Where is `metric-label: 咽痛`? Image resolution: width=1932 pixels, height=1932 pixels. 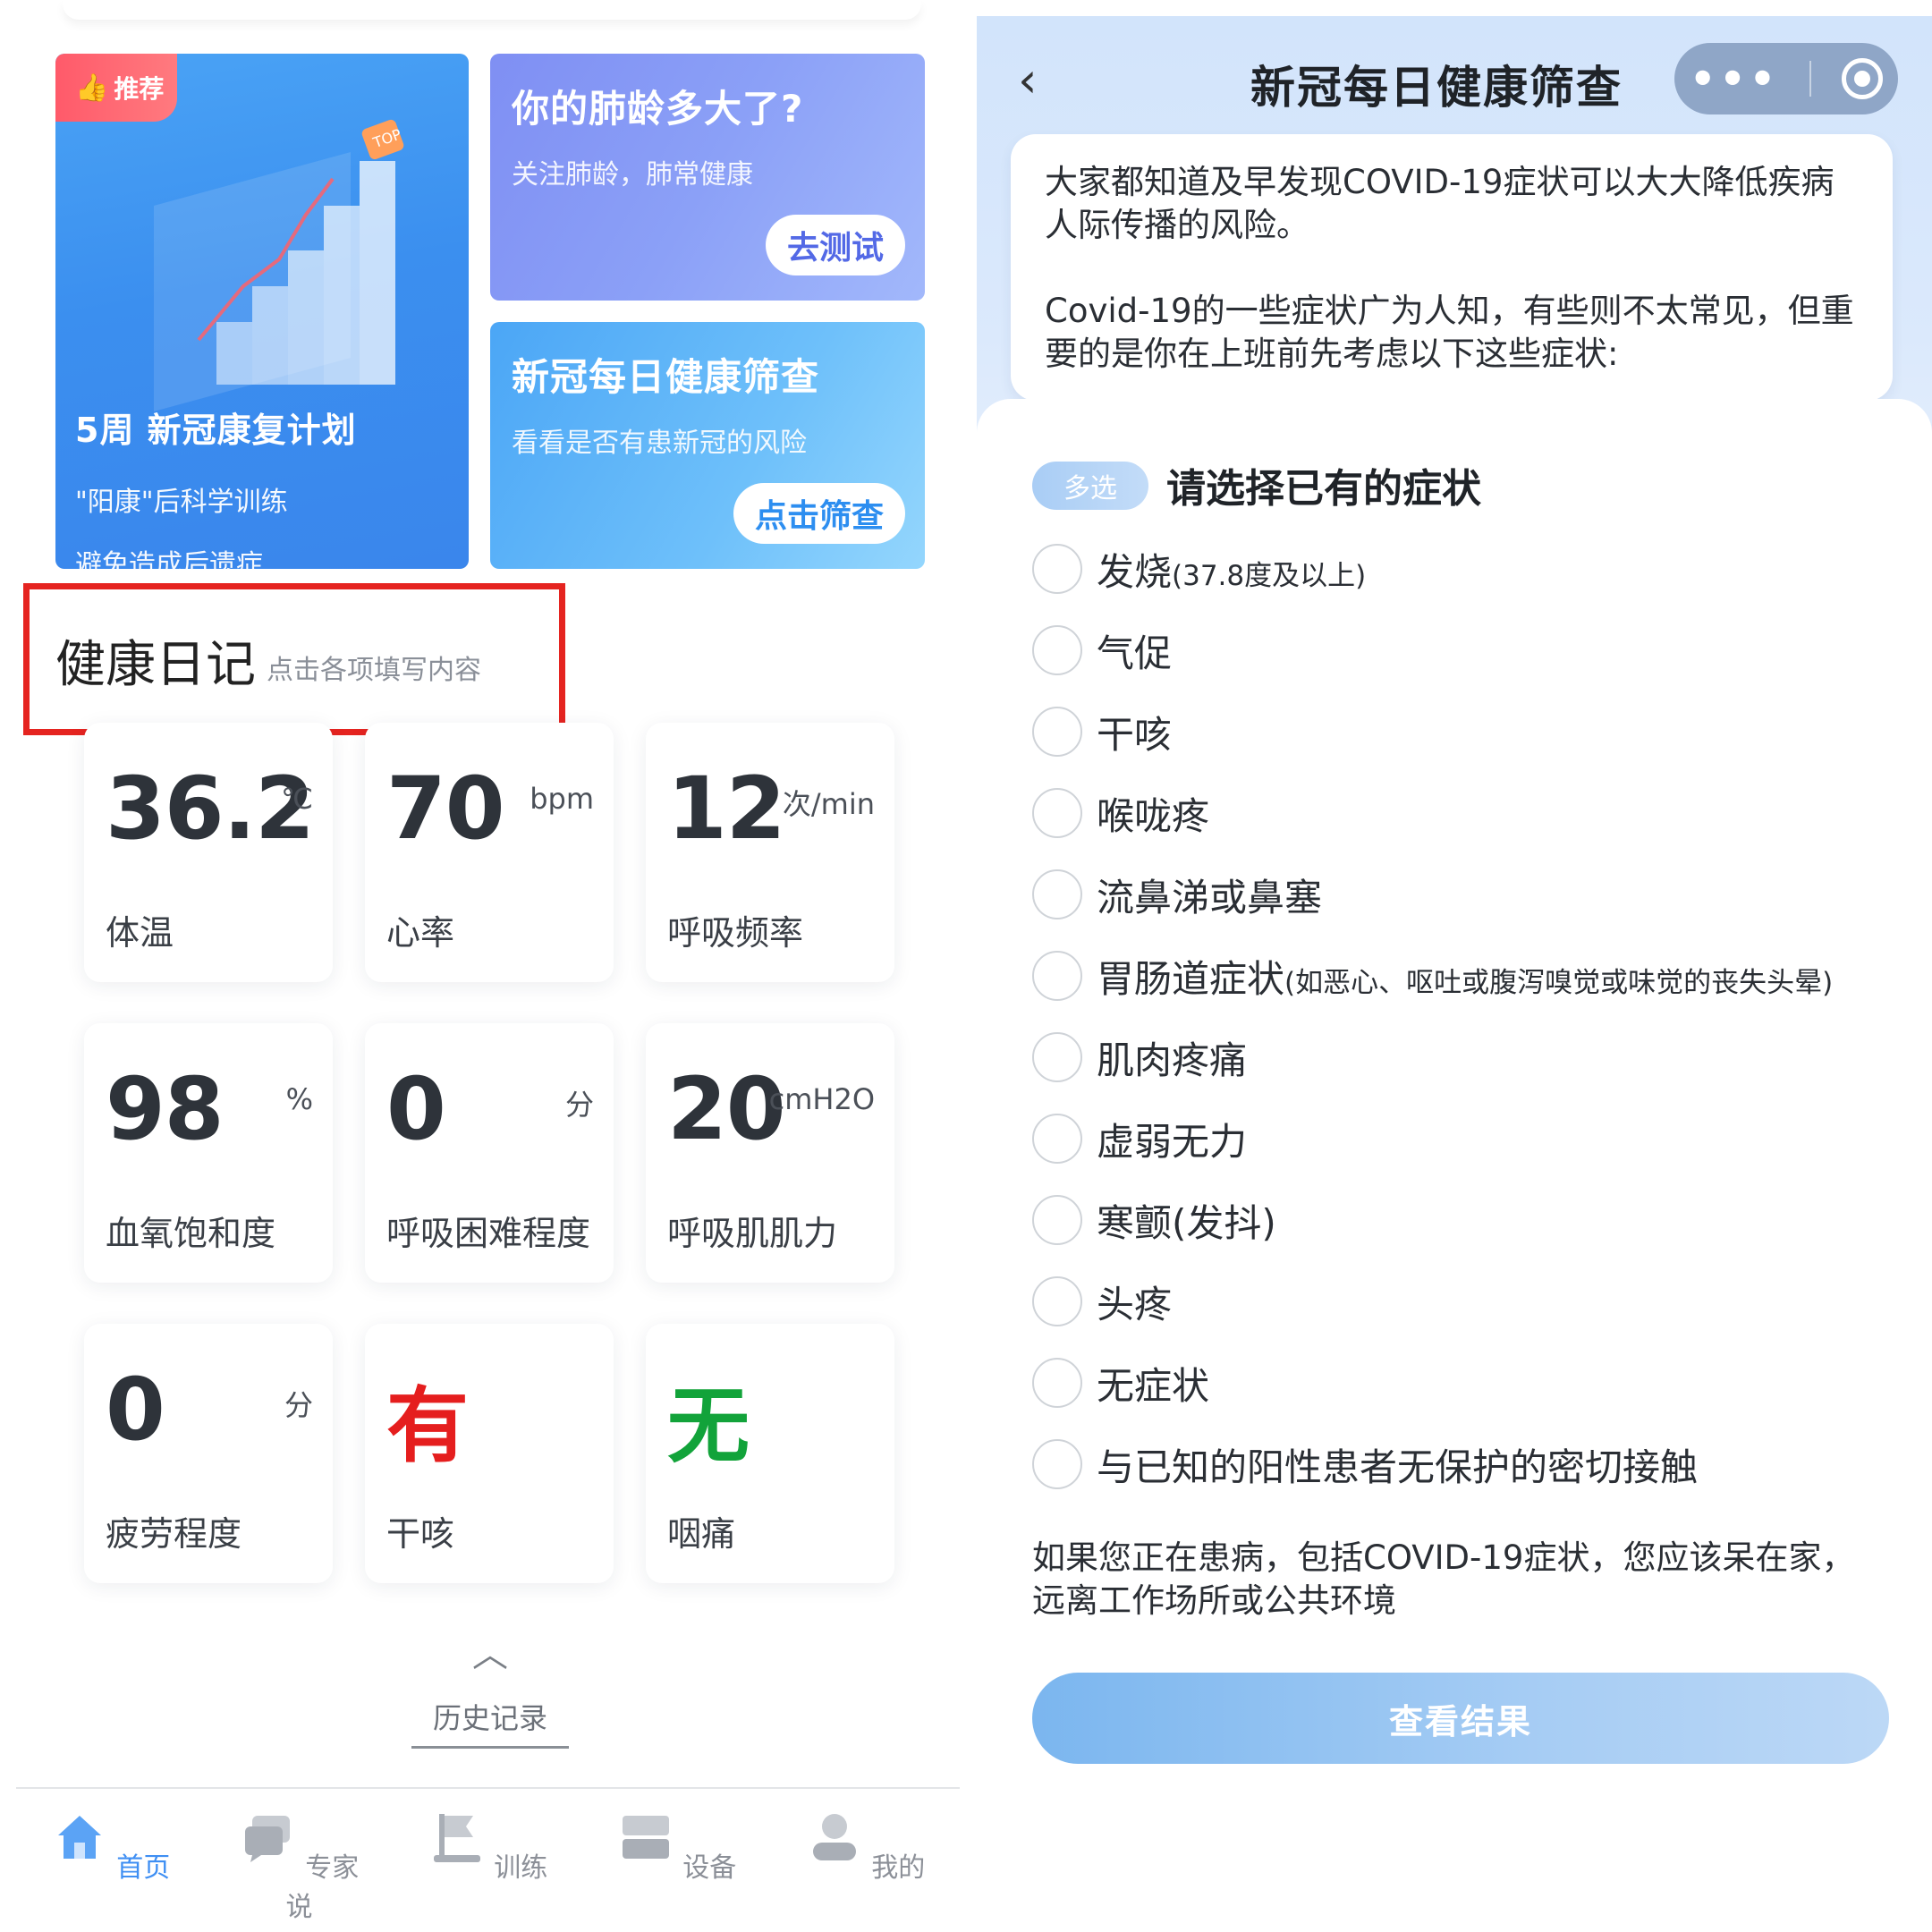 metric-label: 咽痛 is located at coordinates (701, 1534).